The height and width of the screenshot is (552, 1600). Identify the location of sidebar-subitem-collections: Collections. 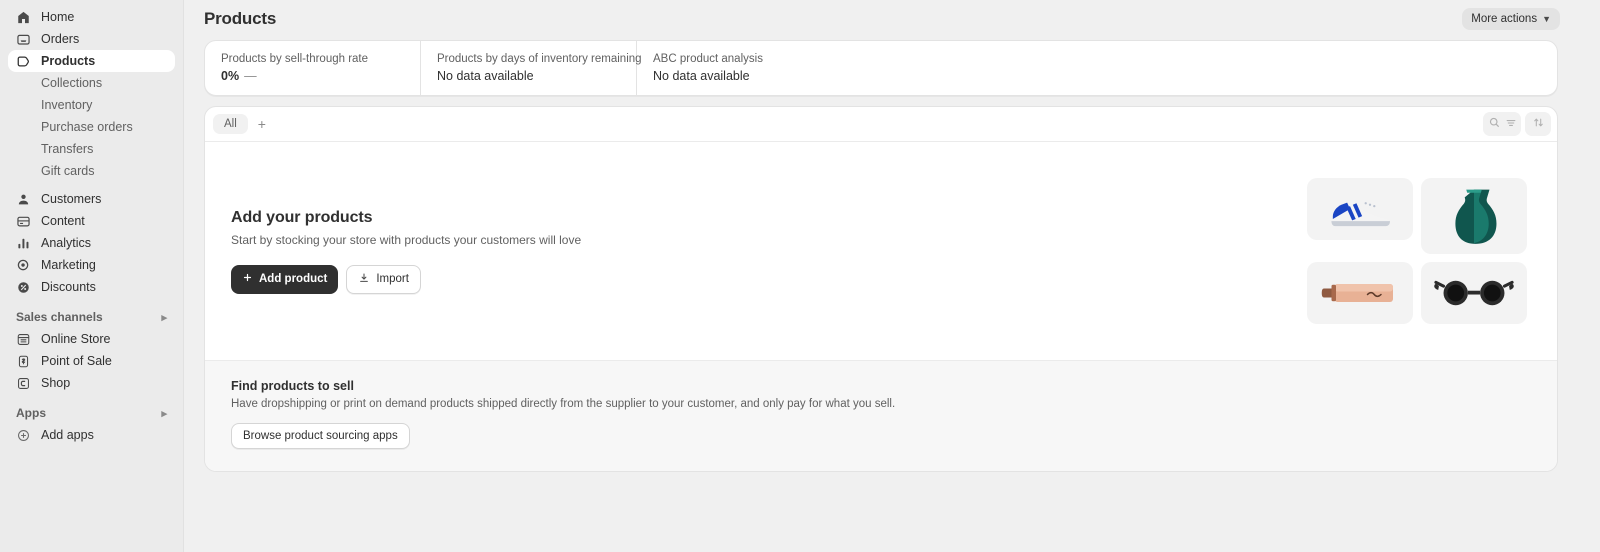
(91, 83).